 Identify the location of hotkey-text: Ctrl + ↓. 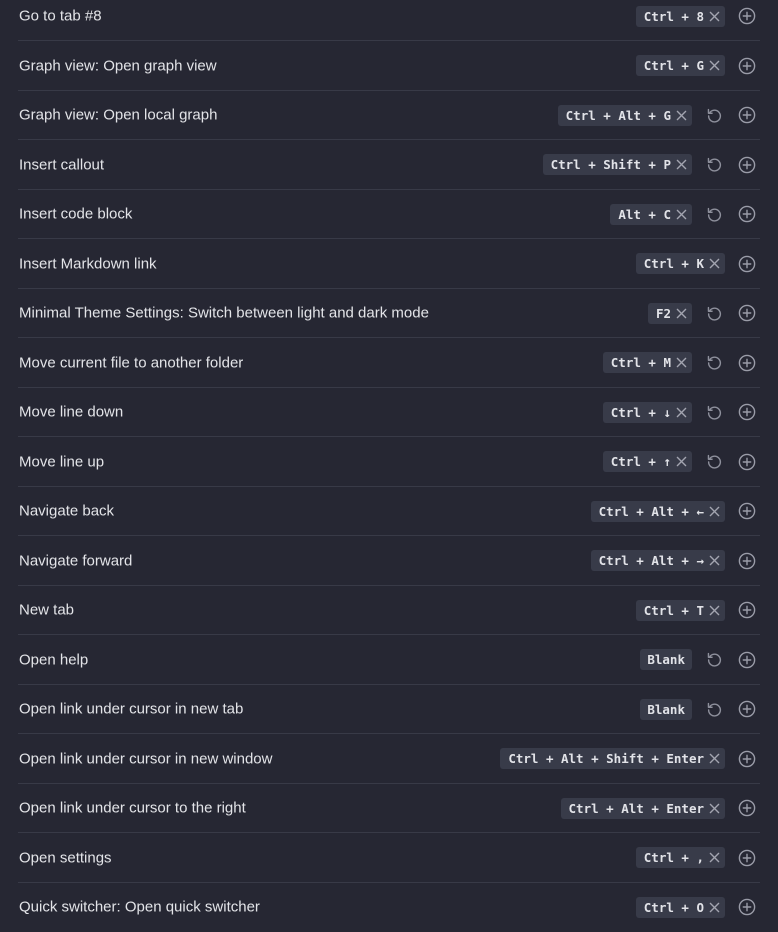
(640, 412).